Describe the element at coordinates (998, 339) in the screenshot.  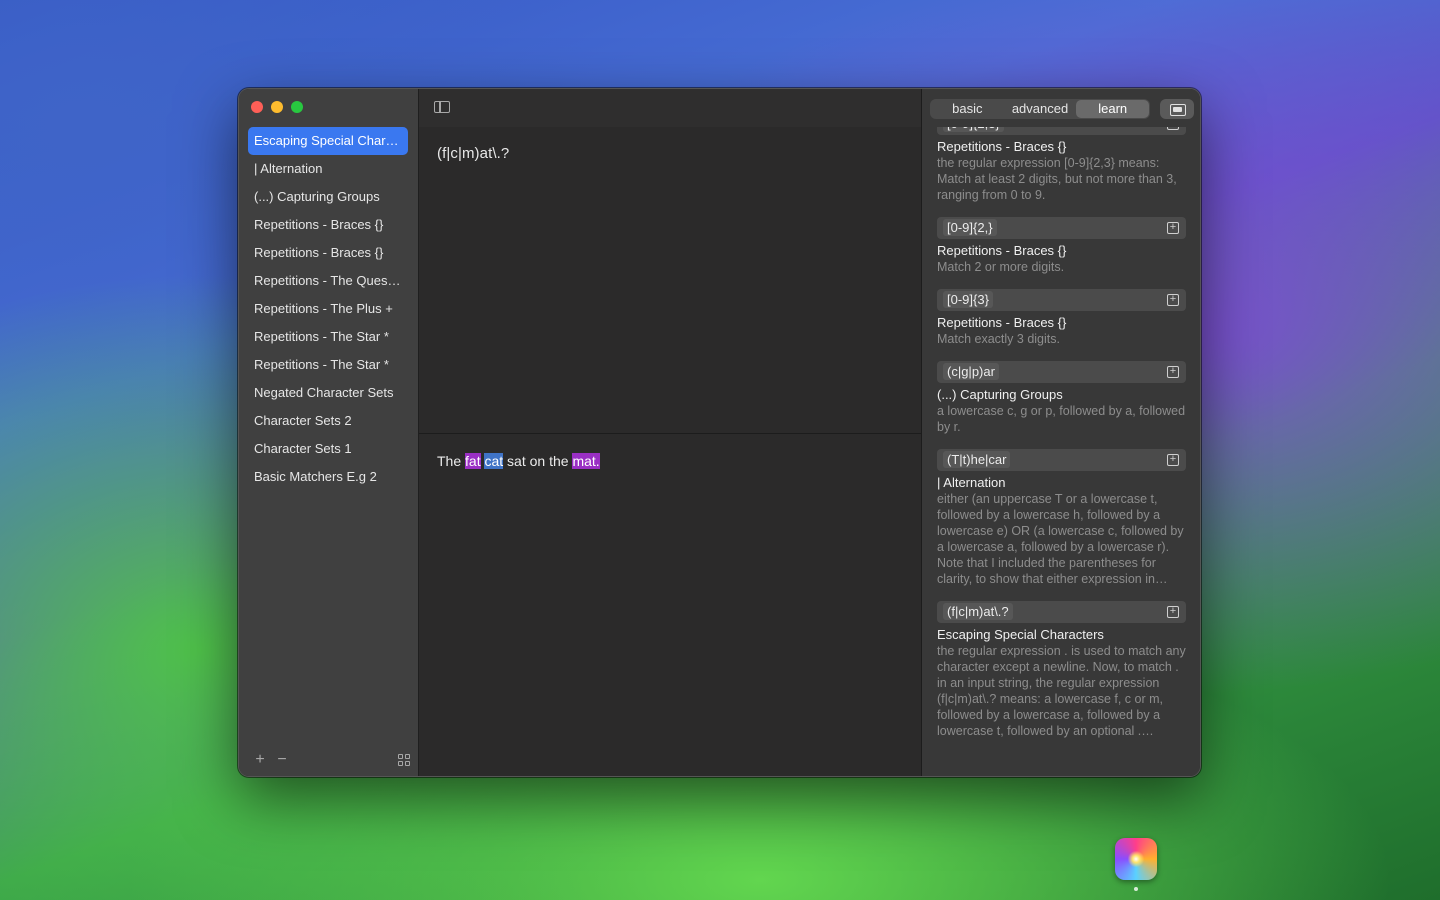
I see `pattern-description: Match exactly 3 digits.` at that location.